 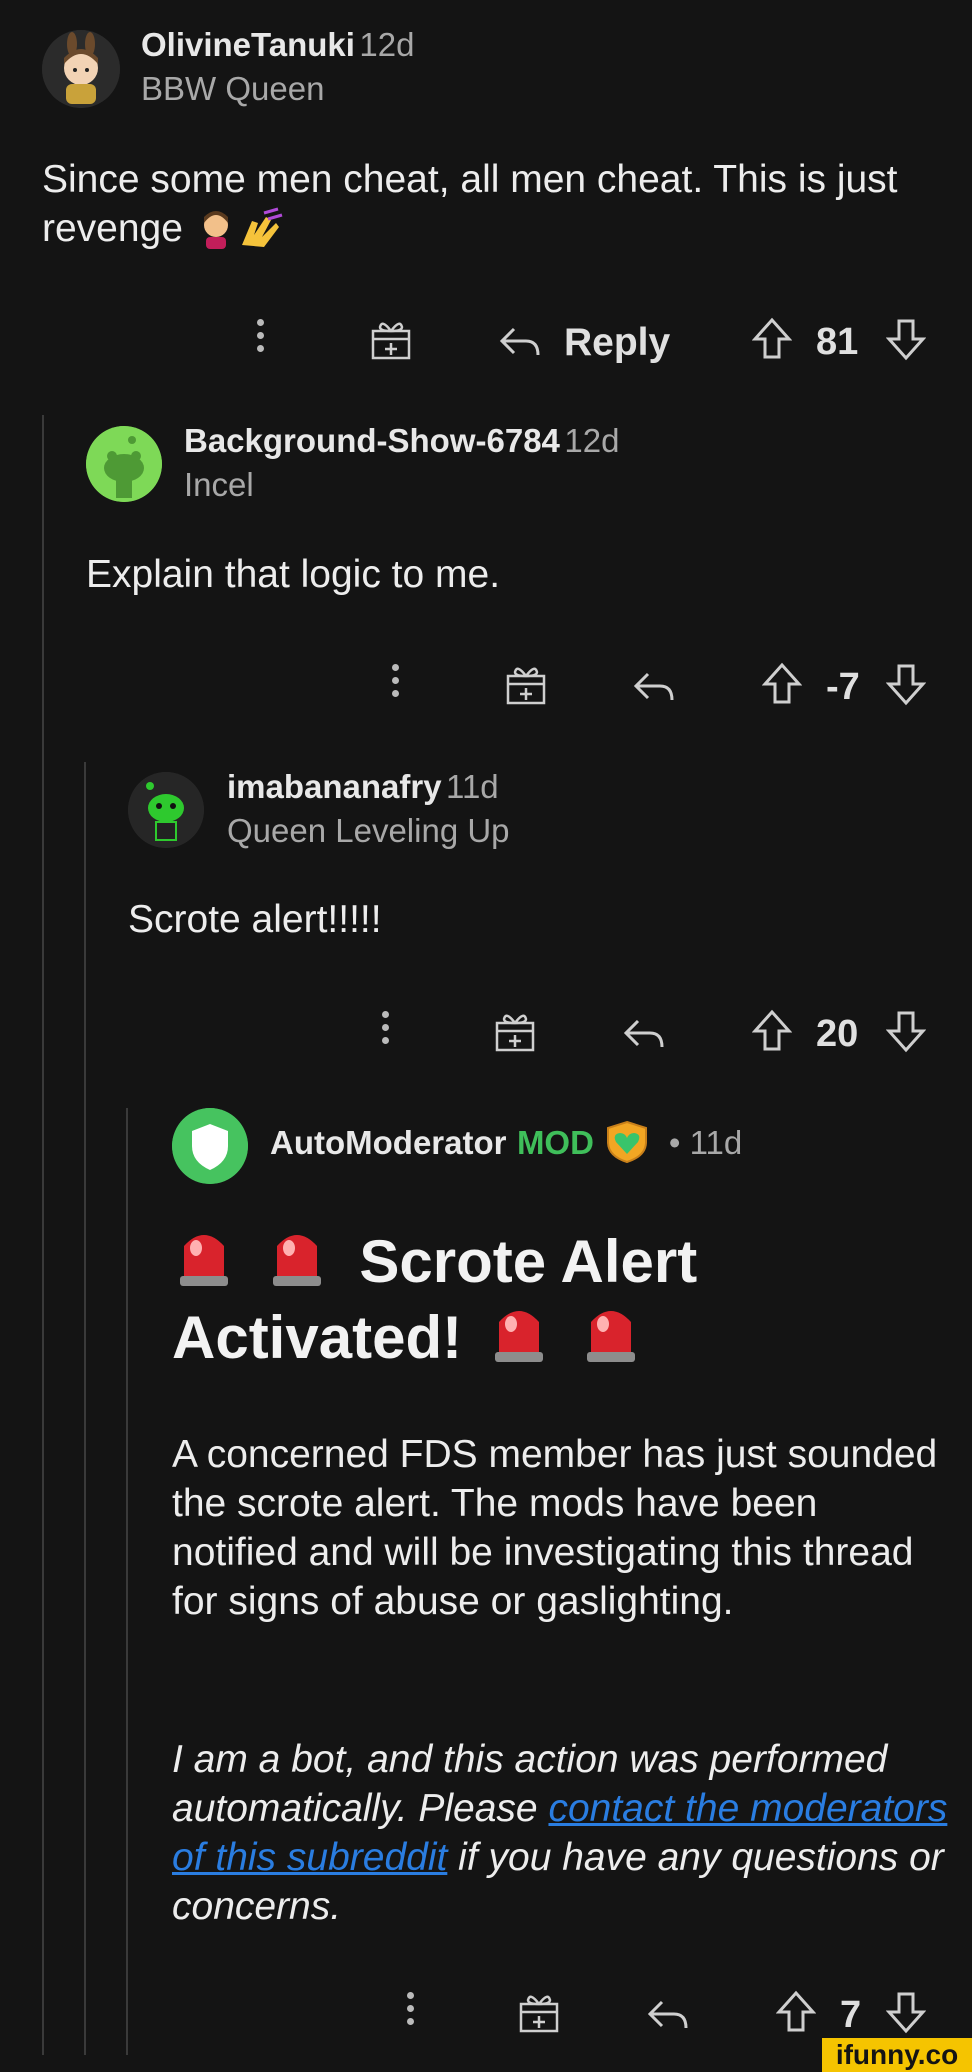 What do you see at coordinates (243, 228) in the screenshot?
I see `emoji-icon` at bounding box center [243, 228].